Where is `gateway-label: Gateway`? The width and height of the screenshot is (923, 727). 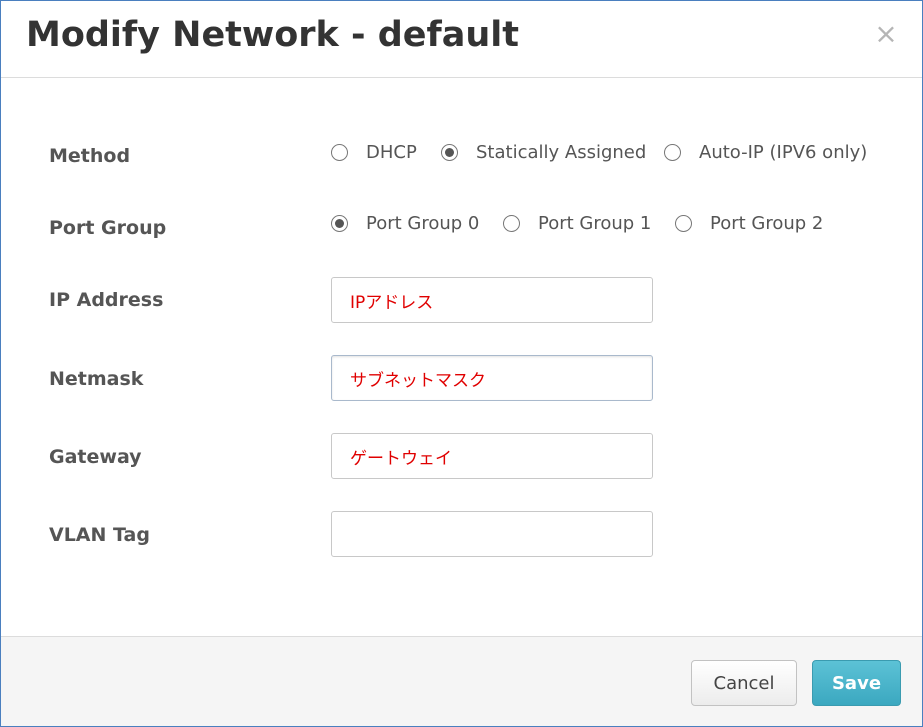
gateway-label: Gateway is located at coordinates (95, 457).